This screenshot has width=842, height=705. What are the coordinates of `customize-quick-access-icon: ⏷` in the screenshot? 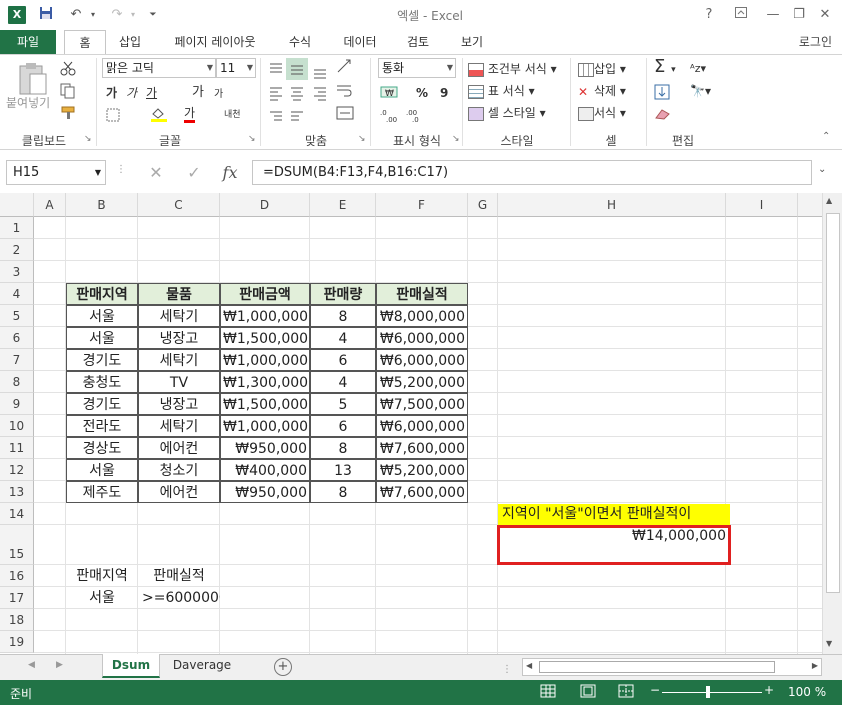 It's located at (153, 15).